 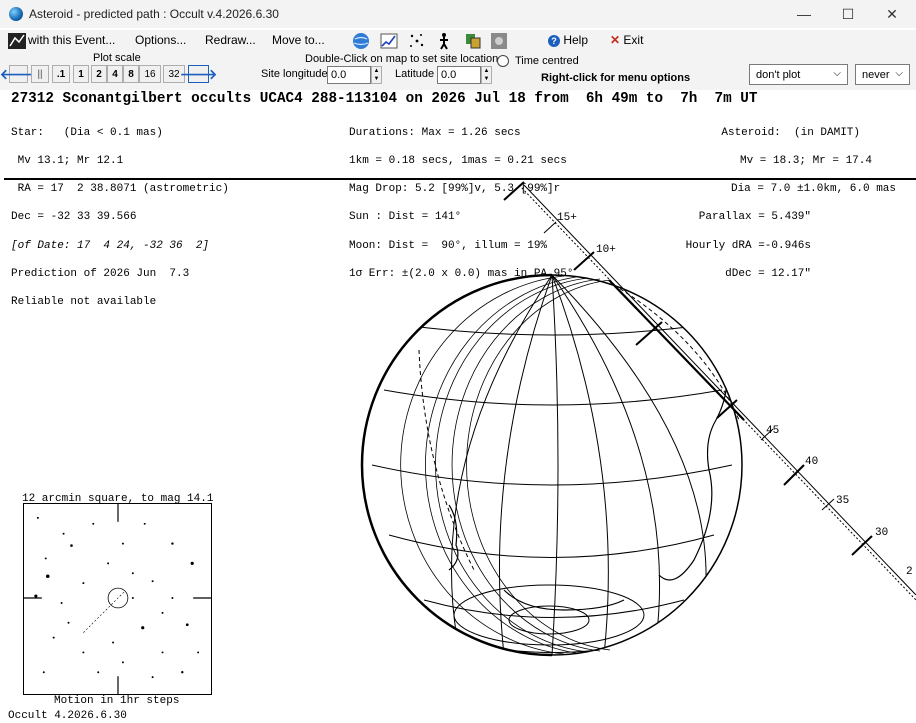 I want to click on version-footer: Occult 4.2026.6.30, so click(x=67, y=716).